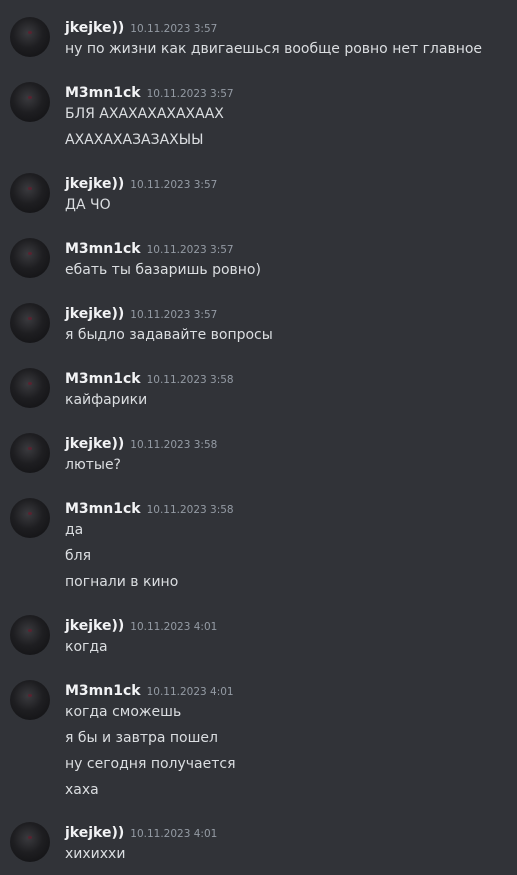  I want to click on message-text: я быдло задавайте вопросы, so click(169, 335).